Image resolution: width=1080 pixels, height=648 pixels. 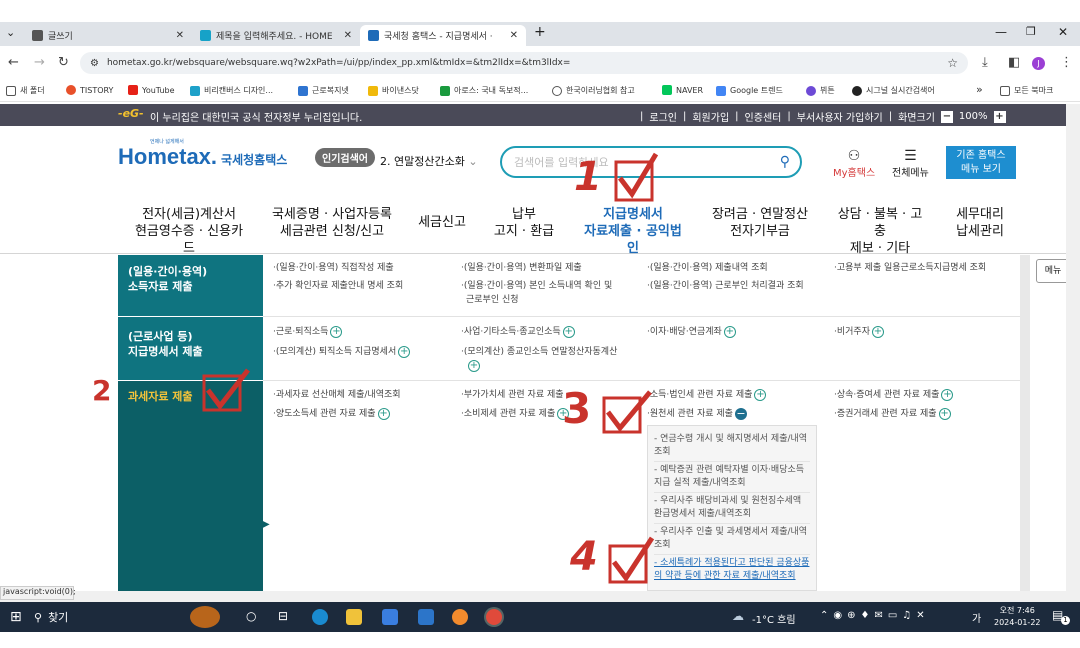 I want to click on menu-link: ·고용부 제출 일용근로소득지급명세 조회, so click(x=910, y=268).